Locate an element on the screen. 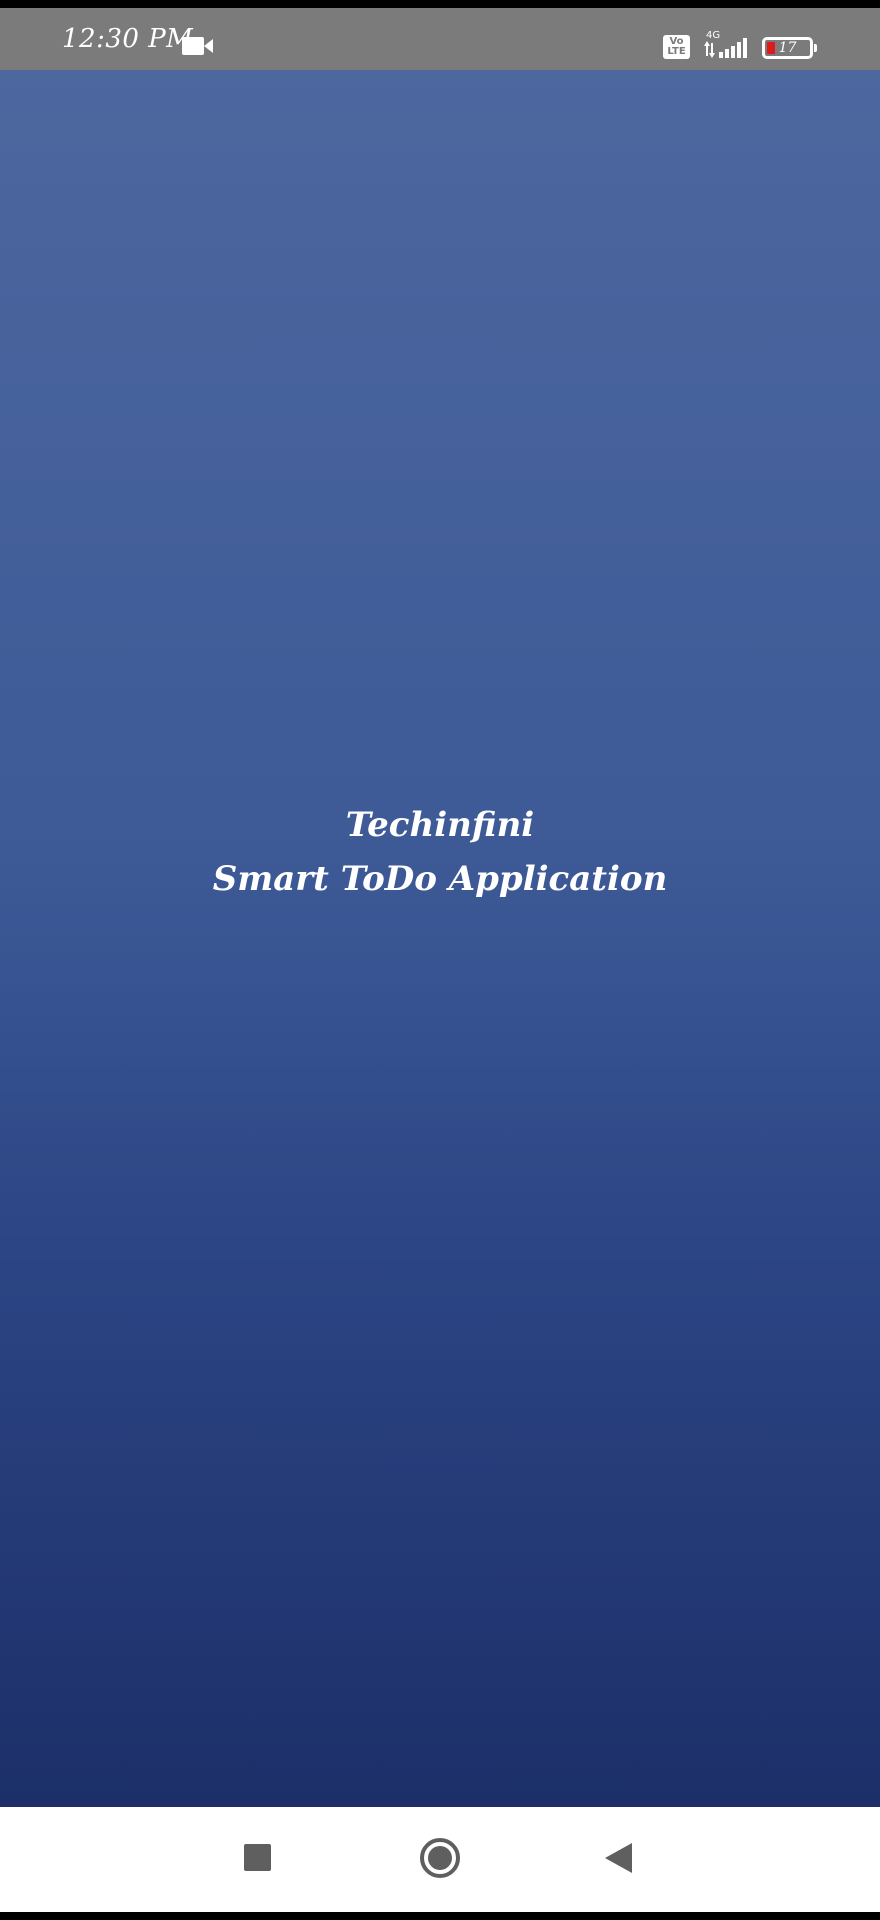  triangle-back-icon is located at coordinates (619, 1860).